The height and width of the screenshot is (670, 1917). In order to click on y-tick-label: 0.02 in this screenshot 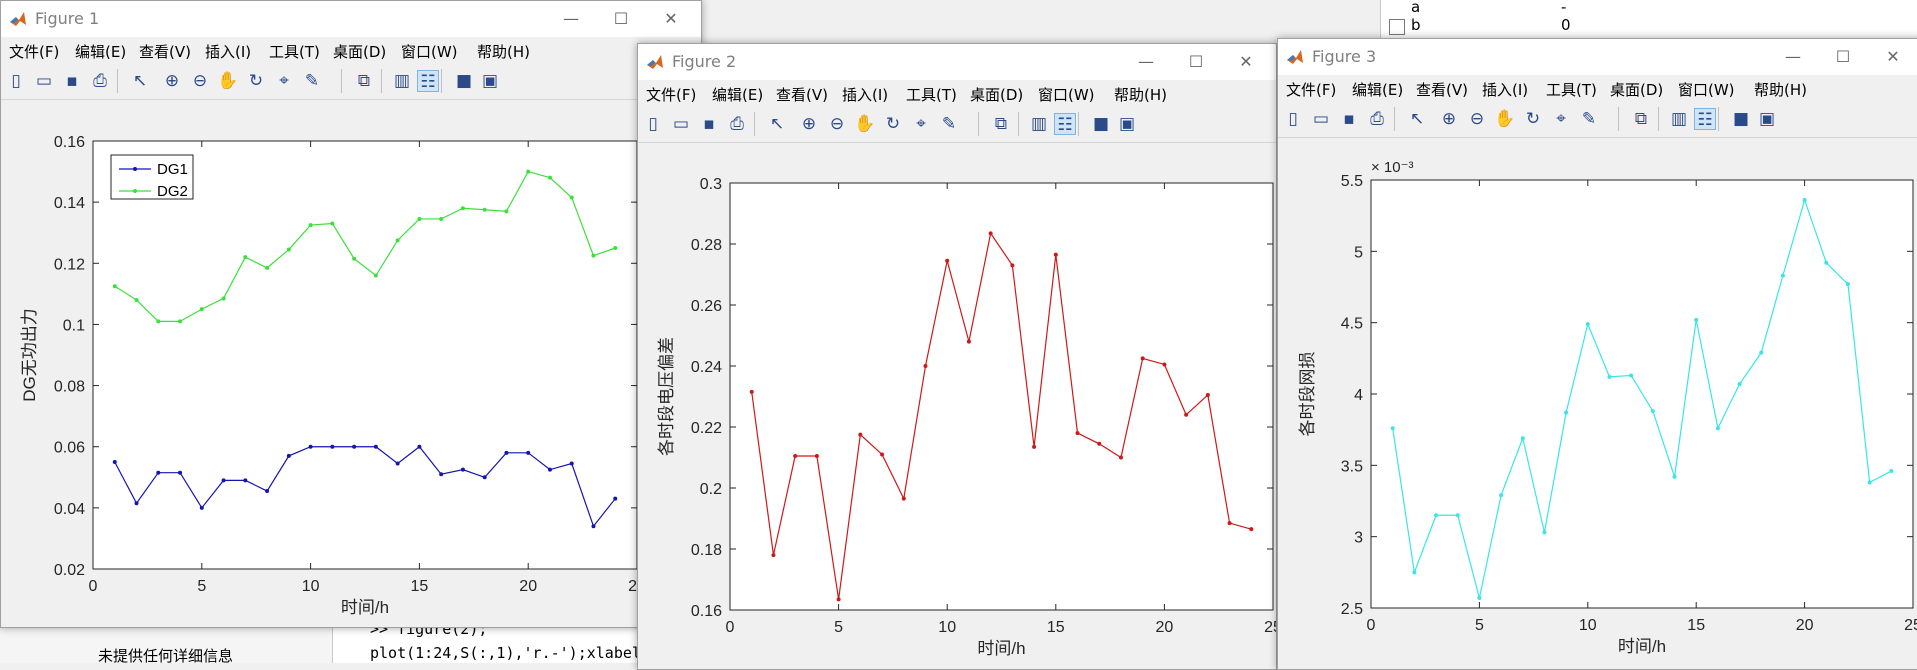, I will do `click(69, 570)`.